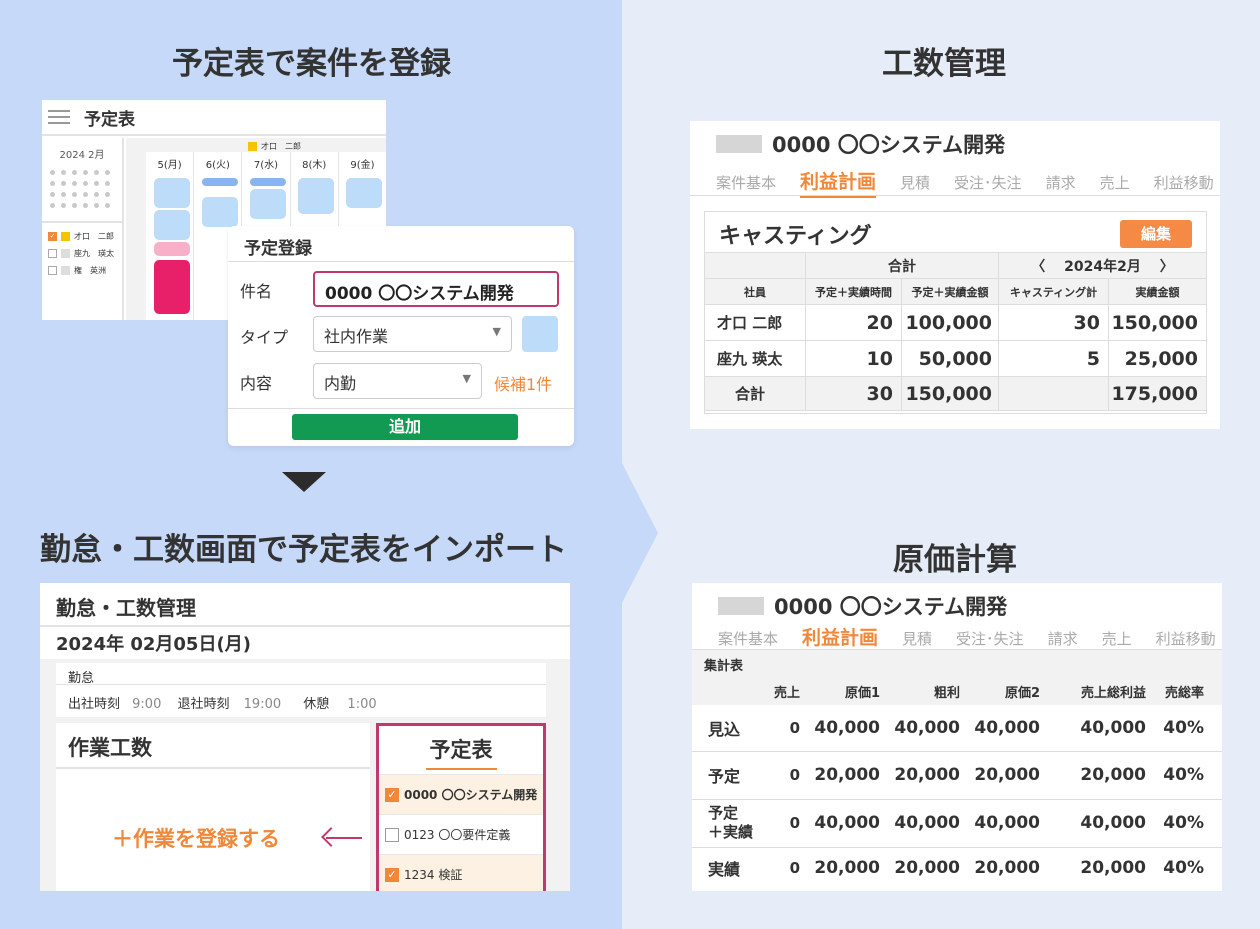 The height and width of the screenshot is (929, 1260). I want to click on clock-out-value: 19:00, so click(262, 704).